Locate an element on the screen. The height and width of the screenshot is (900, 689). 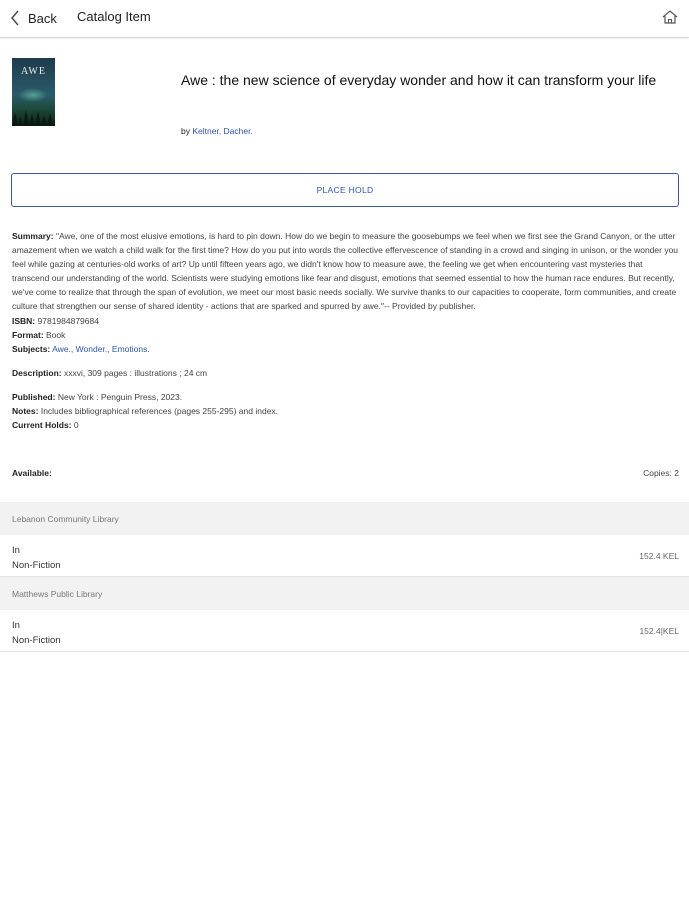
copy-row: In Non-Fiction 152.4 KEL is located at coordinates (344, 556).